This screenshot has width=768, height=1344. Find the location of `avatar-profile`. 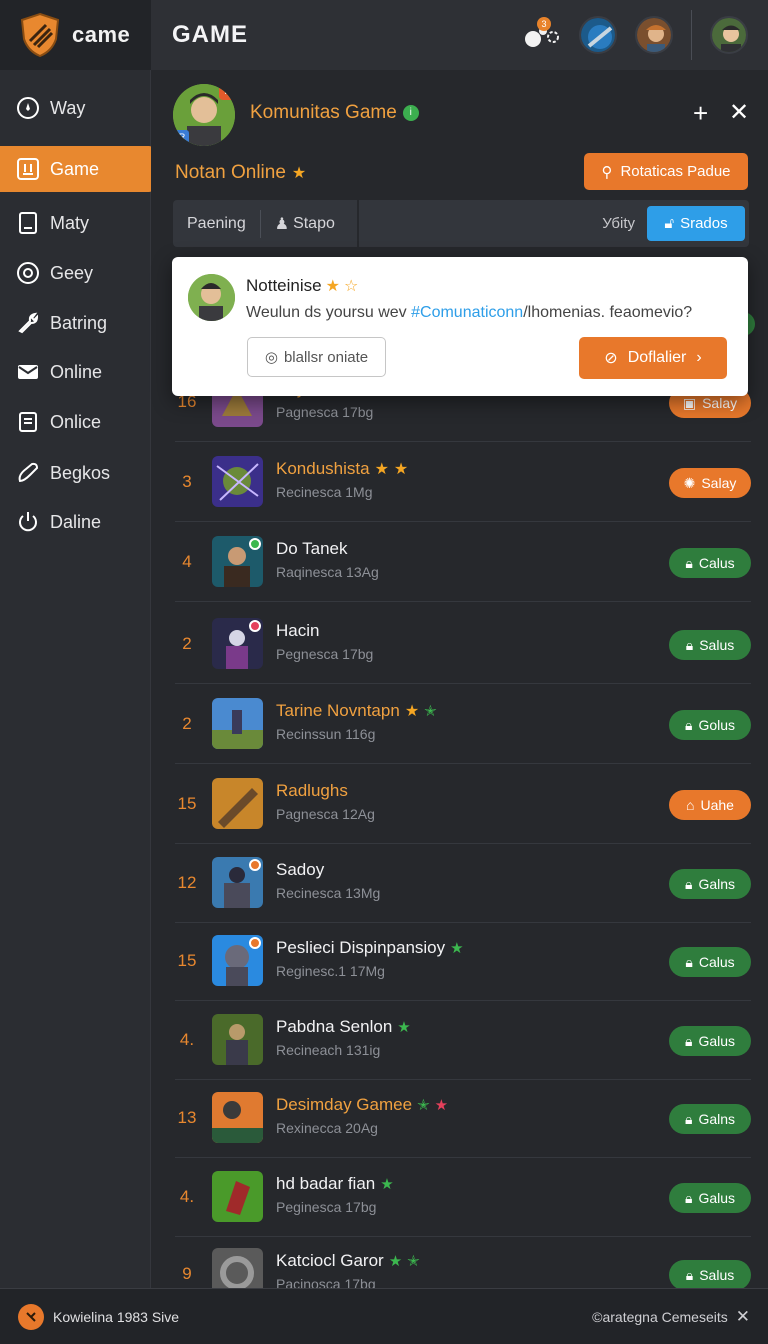

avatar-profile is located at coordinates (729, 35).